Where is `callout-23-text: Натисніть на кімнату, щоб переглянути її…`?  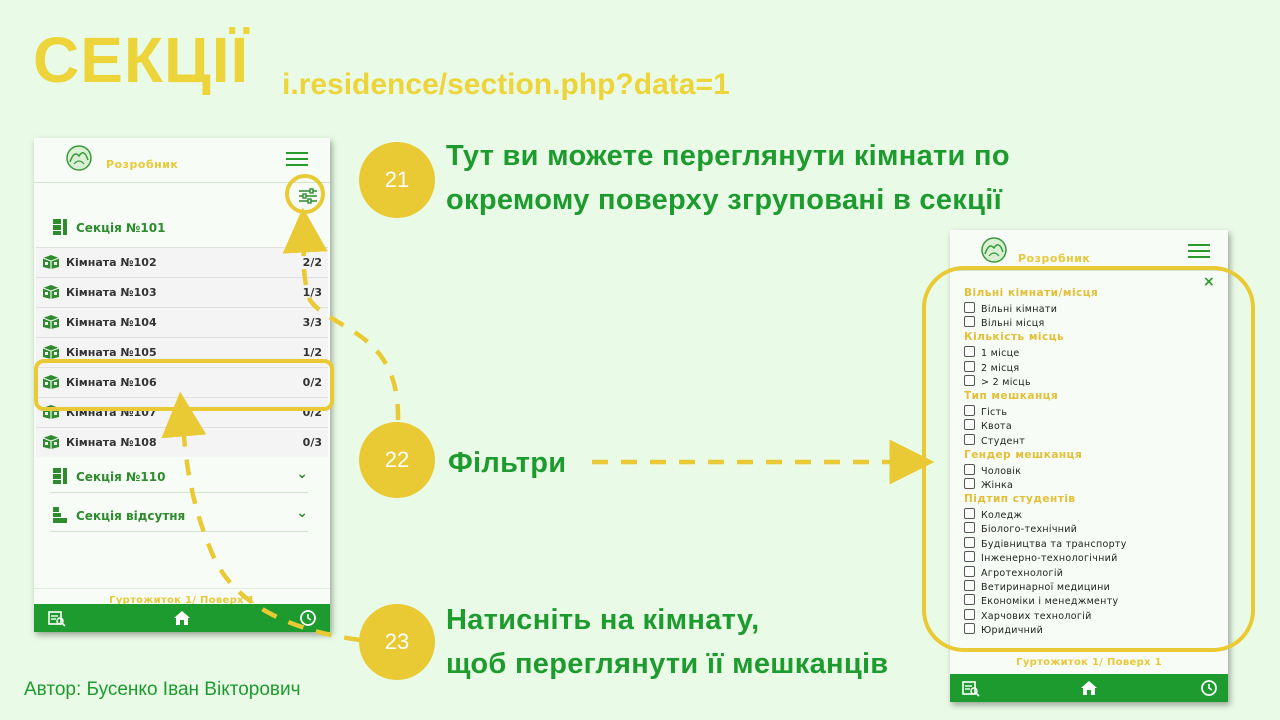
callout-23-text: Натисніть на кімнату, щоб переглянути її… is located at coordinates (667, 642).